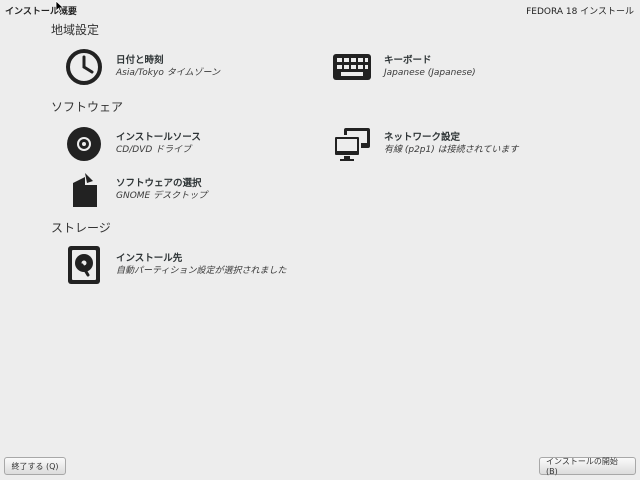  I want to click on keyboard-icon, so click(352, 67).